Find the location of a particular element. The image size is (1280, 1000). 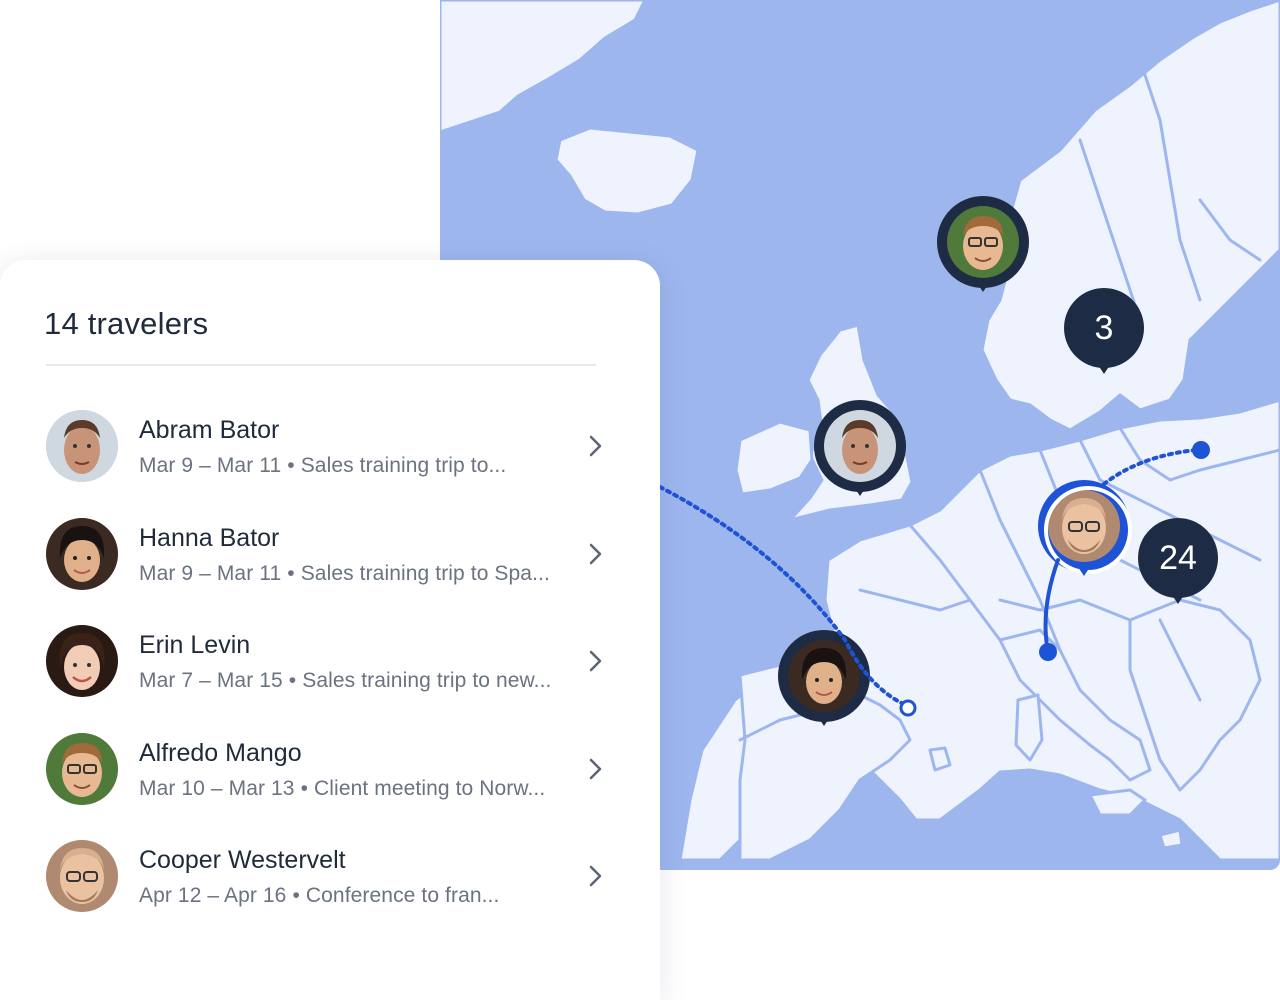

trip-dates: Mar 7 – Mar 15 is located at coordinates (211, 680).